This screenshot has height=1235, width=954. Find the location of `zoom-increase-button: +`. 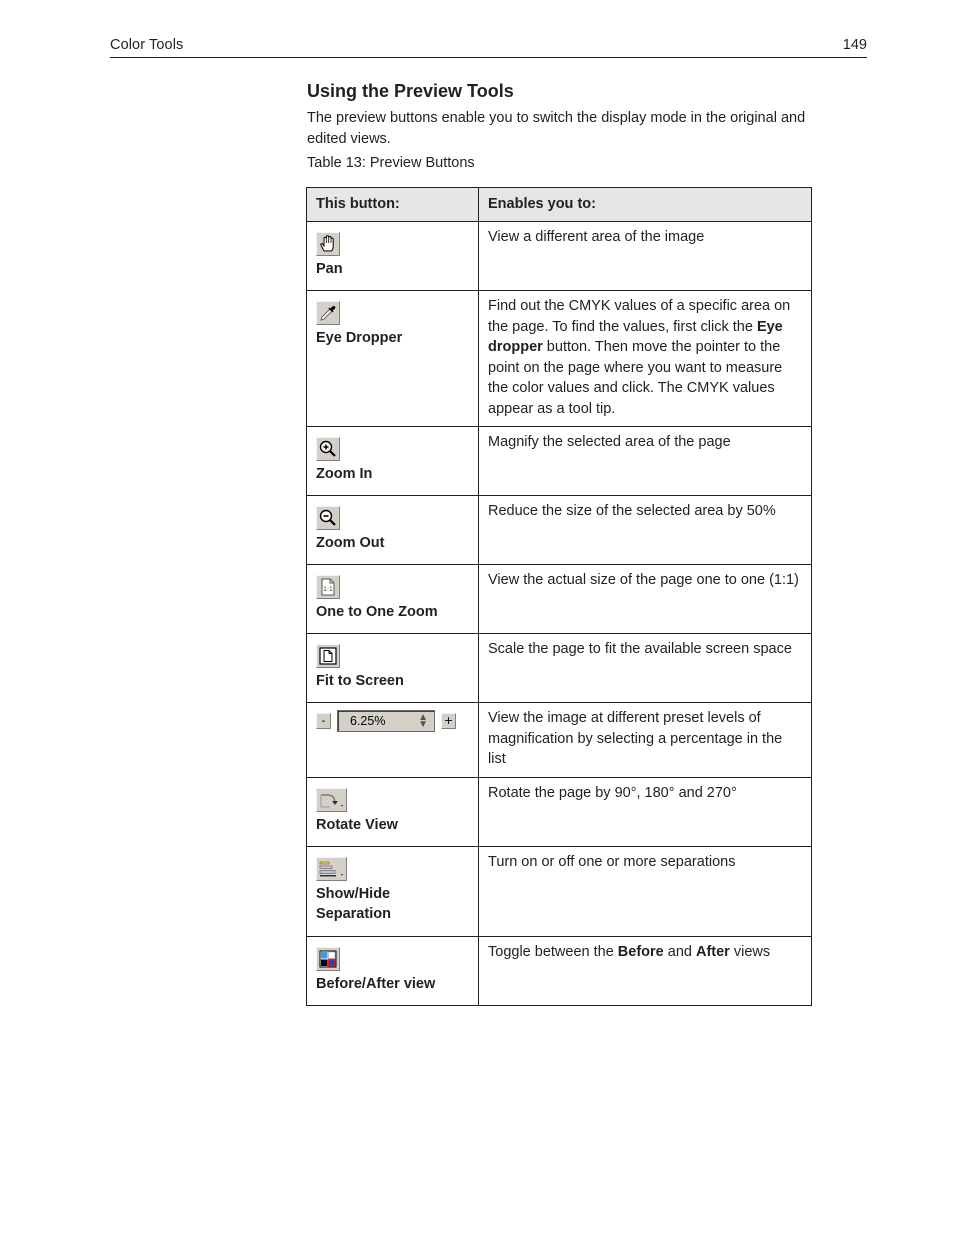

zoom-increase-button: + is located at coordinates (448, 721).